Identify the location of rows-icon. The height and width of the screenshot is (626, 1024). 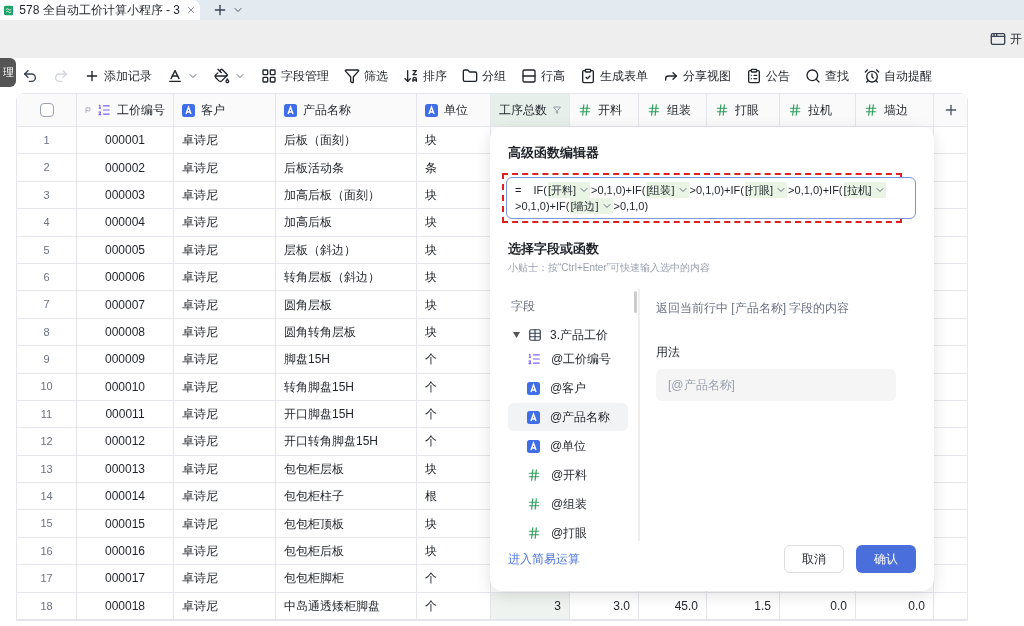
(529, 75).